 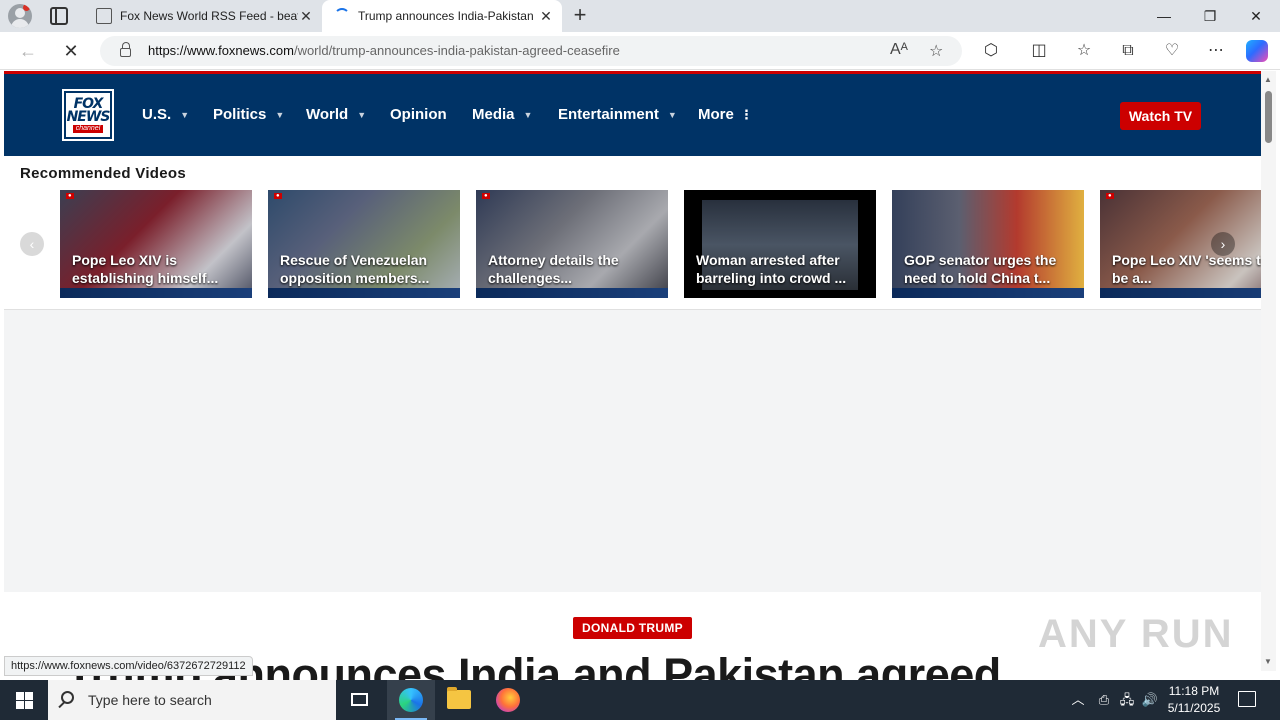 I want to click on tab-title: Fox News World RSS Feed - beat, so click(x=209, y=16).